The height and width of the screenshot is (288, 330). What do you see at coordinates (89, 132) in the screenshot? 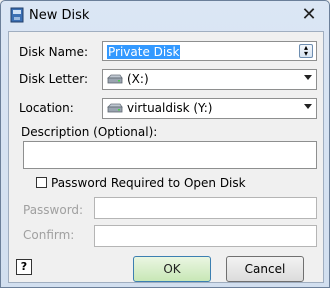
I see `description-label: Description (Optional):` at bounding box center [89, 132].